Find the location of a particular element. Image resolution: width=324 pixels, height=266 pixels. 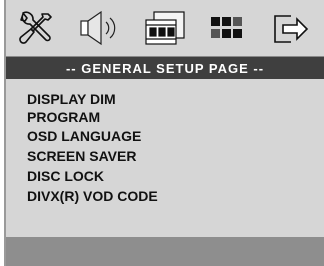

video-setup-icon is located at coordinates (165, 28).